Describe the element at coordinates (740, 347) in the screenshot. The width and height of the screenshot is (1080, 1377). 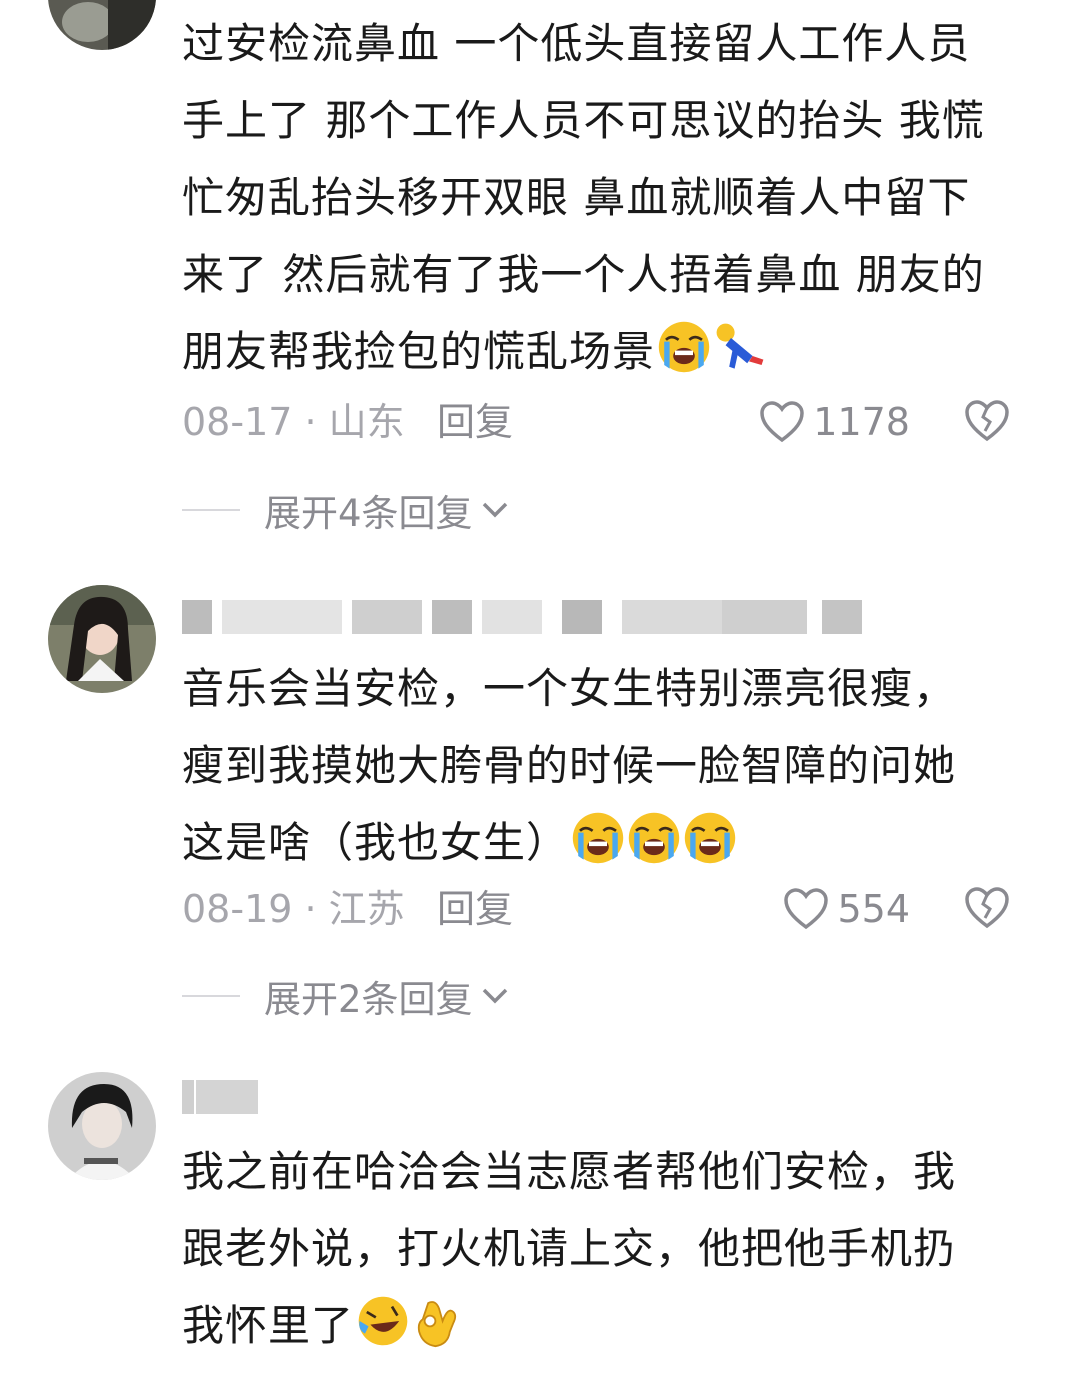
I see `falling-person-emoji` at that location.